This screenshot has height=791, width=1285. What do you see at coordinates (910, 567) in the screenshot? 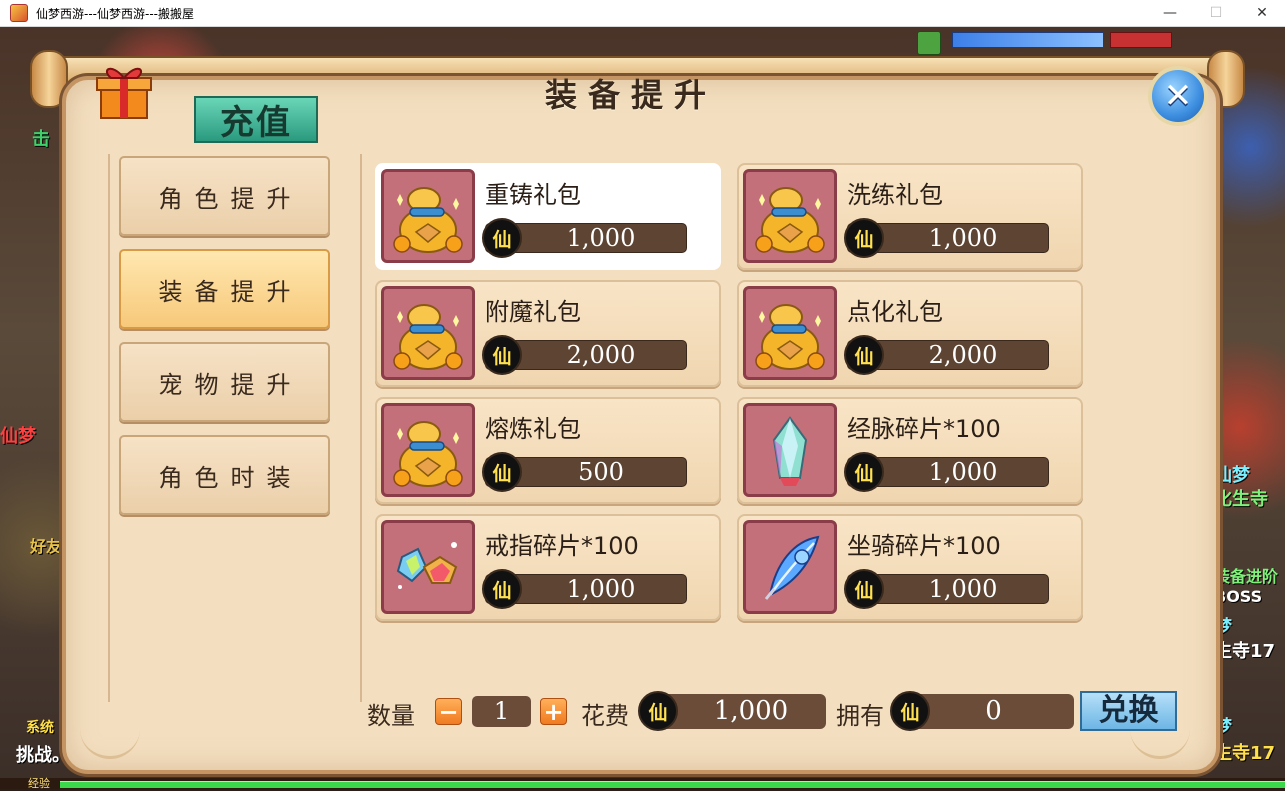
I see `shop-item: 坐骑碎片*100 仙 1,000` at bounding box center [910, 567].